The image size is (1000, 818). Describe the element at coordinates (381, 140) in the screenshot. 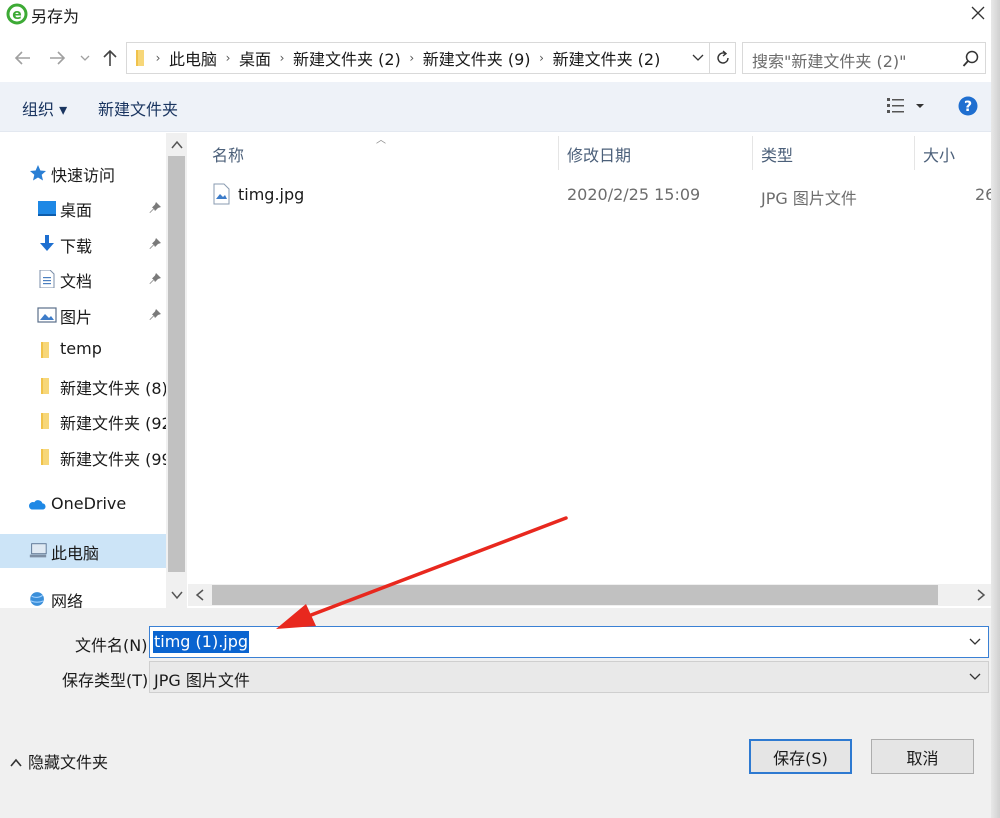

I see `sort-ascending-icon: ︿` at that location.